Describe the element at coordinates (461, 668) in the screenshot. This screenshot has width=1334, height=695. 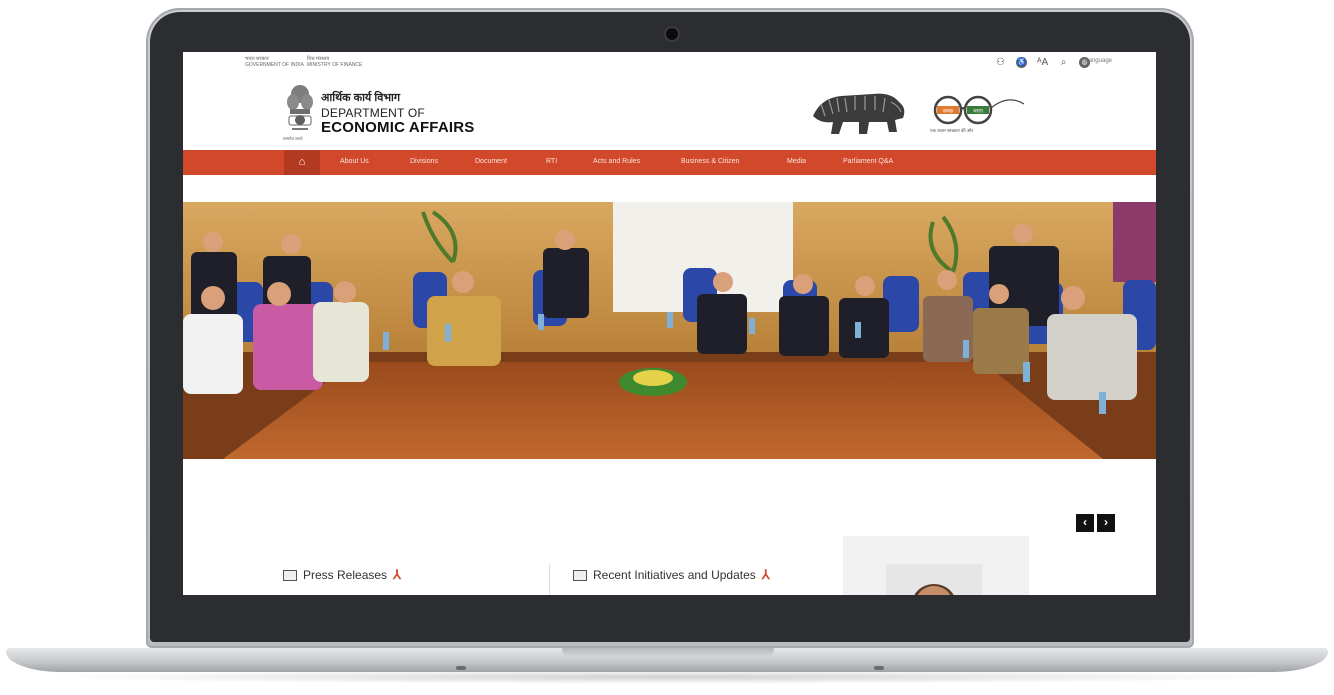
I see `base-foot-left` at that location.